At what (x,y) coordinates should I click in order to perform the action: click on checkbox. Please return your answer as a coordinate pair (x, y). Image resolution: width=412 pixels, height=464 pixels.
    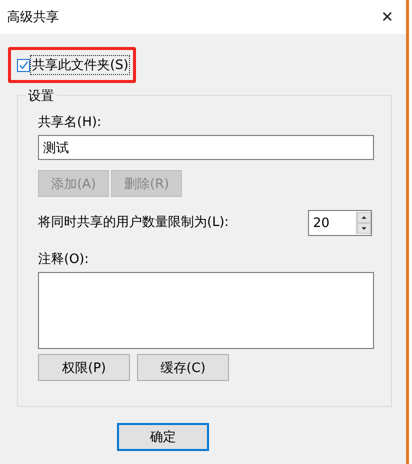
    Looking at the image, I should click on (23, 65).